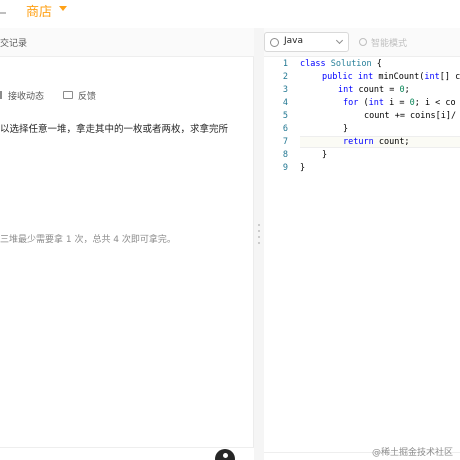  Describe the element at coordinates (26, 97) in the screenshot. I see `subscribe-label: 接收动态` at that location.